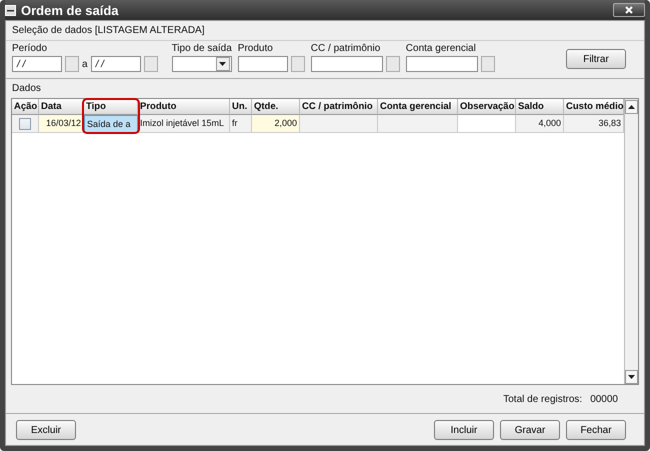  I want to click on total-label: Total de registros:, so click(542, 399).